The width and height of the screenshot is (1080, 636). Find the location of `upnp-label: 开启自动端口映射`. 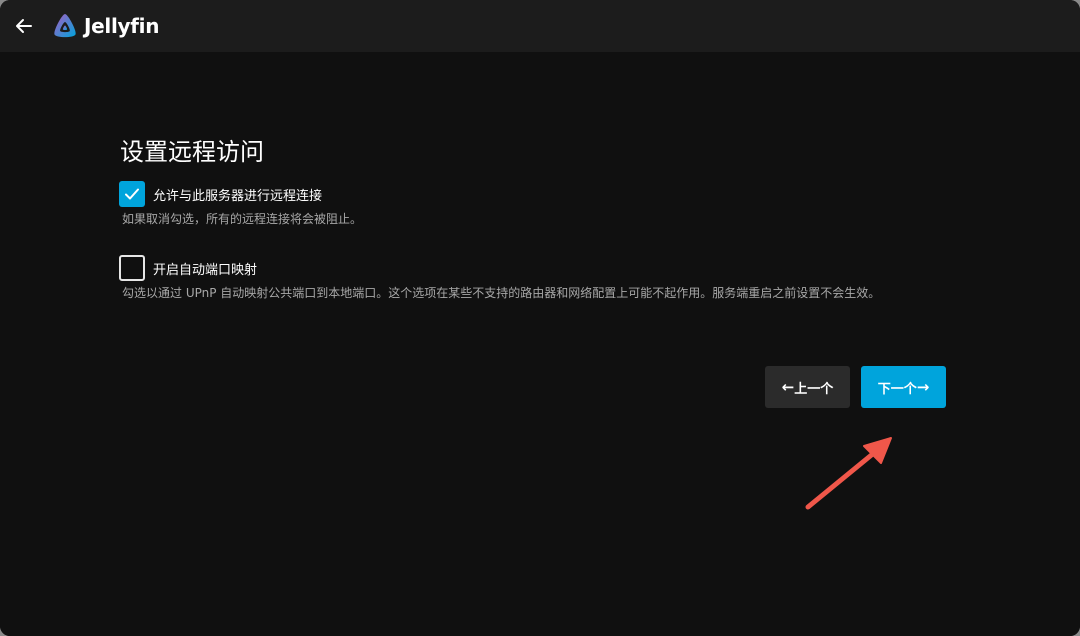

upnp-label: 开启自动端口映射 is located at coordinates (205, 268).